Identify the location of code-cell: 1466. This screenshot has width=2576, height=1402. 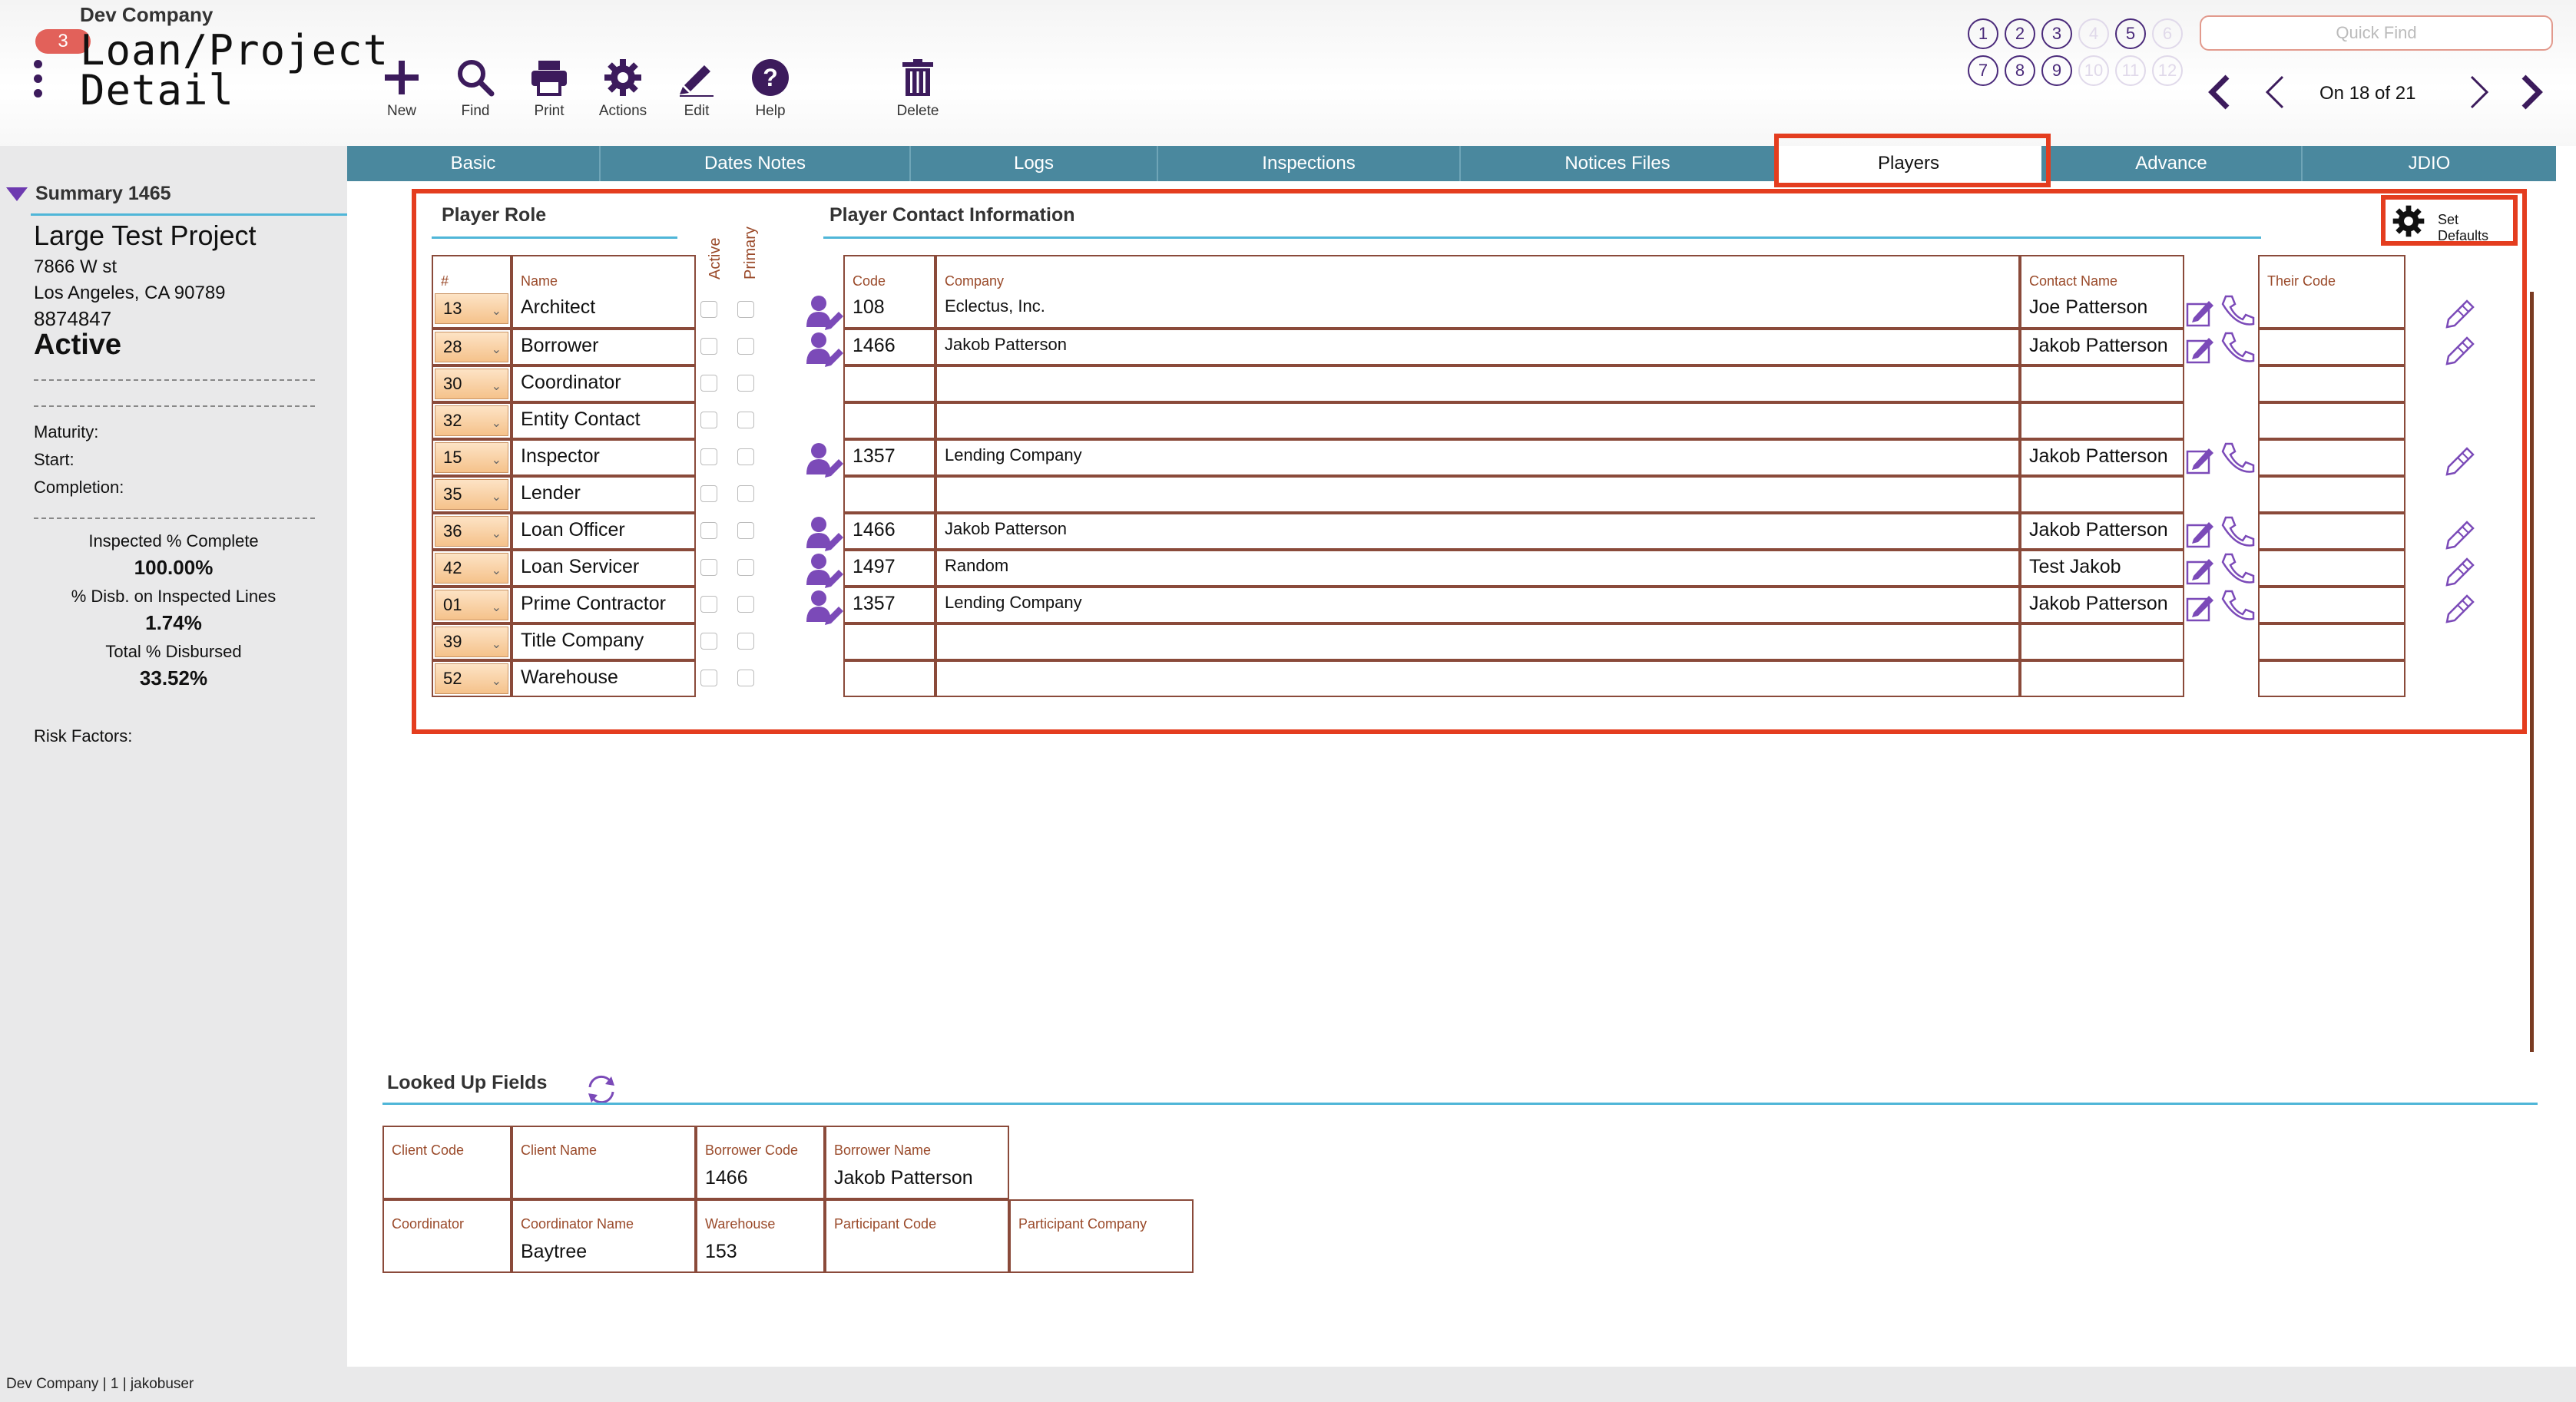
(889, 532).